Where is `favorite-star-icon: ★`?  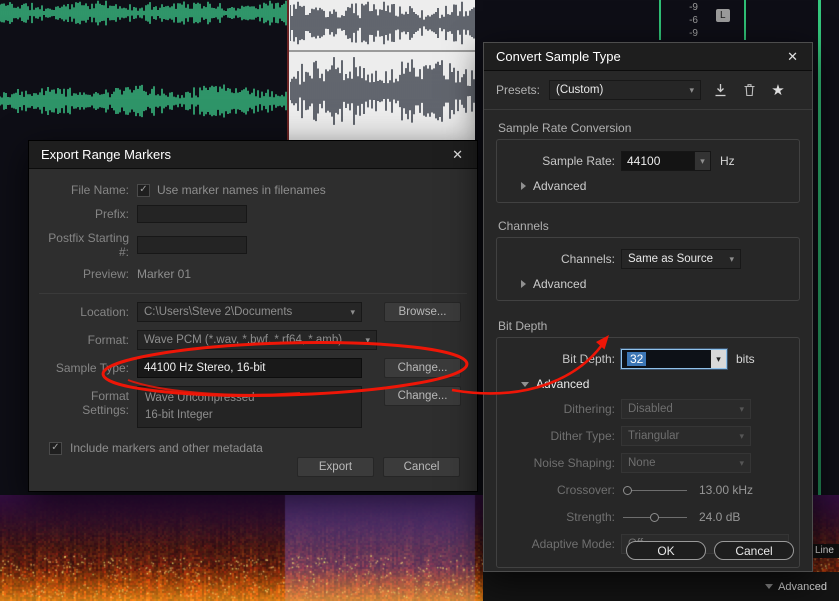
favorite-star-icon: ★ is located at coordinates (778, 90).